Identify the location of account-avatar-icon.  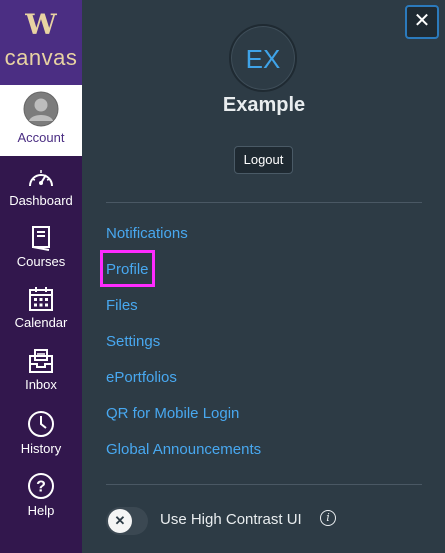
(41, 109).